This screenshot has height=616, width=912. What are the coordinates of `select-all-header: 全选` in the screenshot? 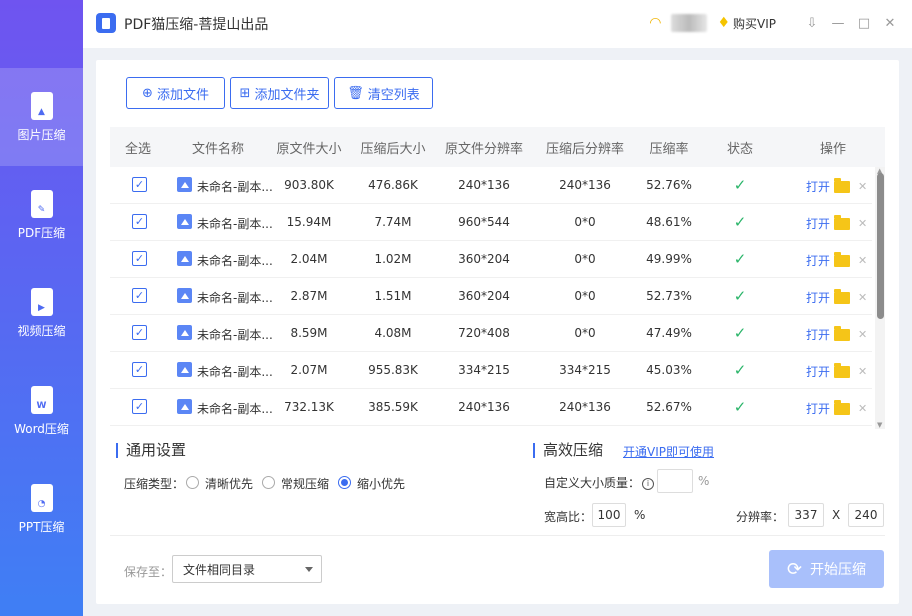 It's located at (138, 147).